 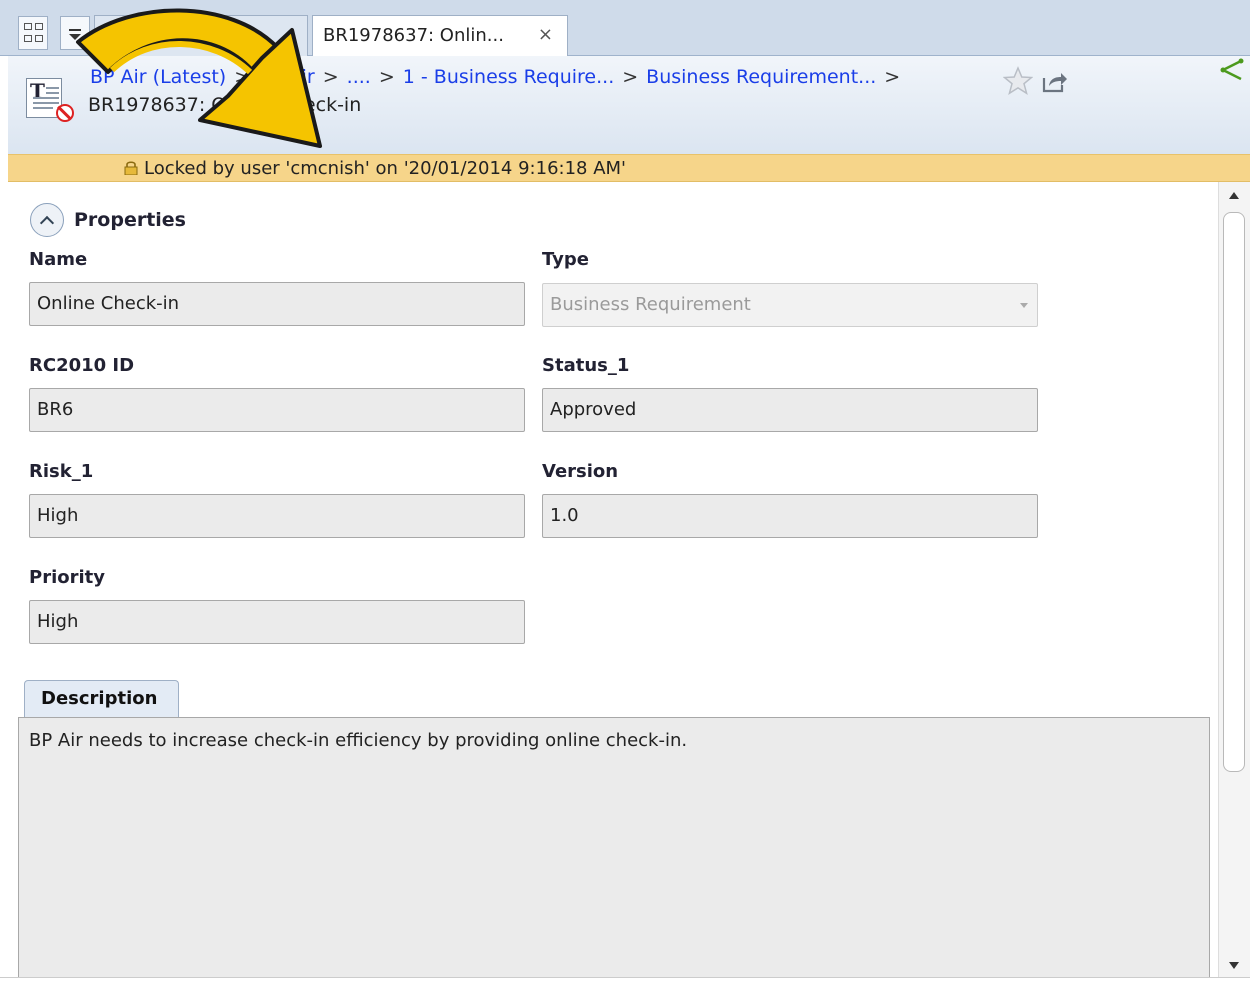 What do you see at coordinates (130, 220) in the screenshot?
I see `section-title: Properties` at bounding box center [130, 220].